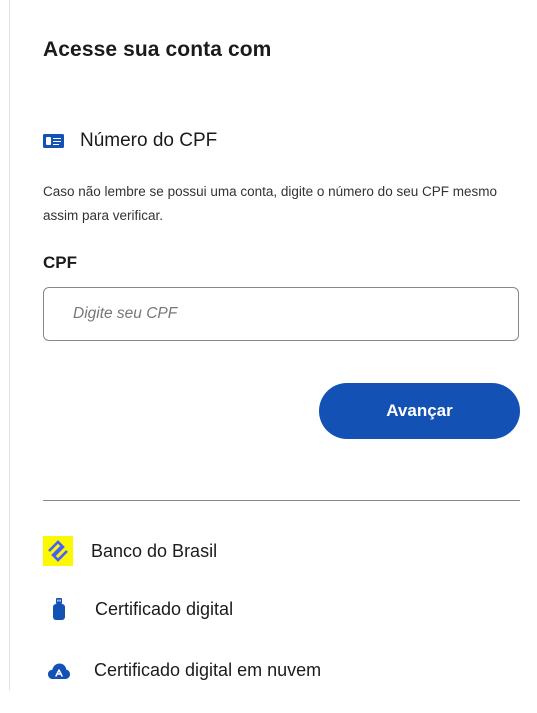 Image resolution: width=537 pixels, height=713 pixels. I want to click on cpf-field-label: CPF, so click(60, 262).